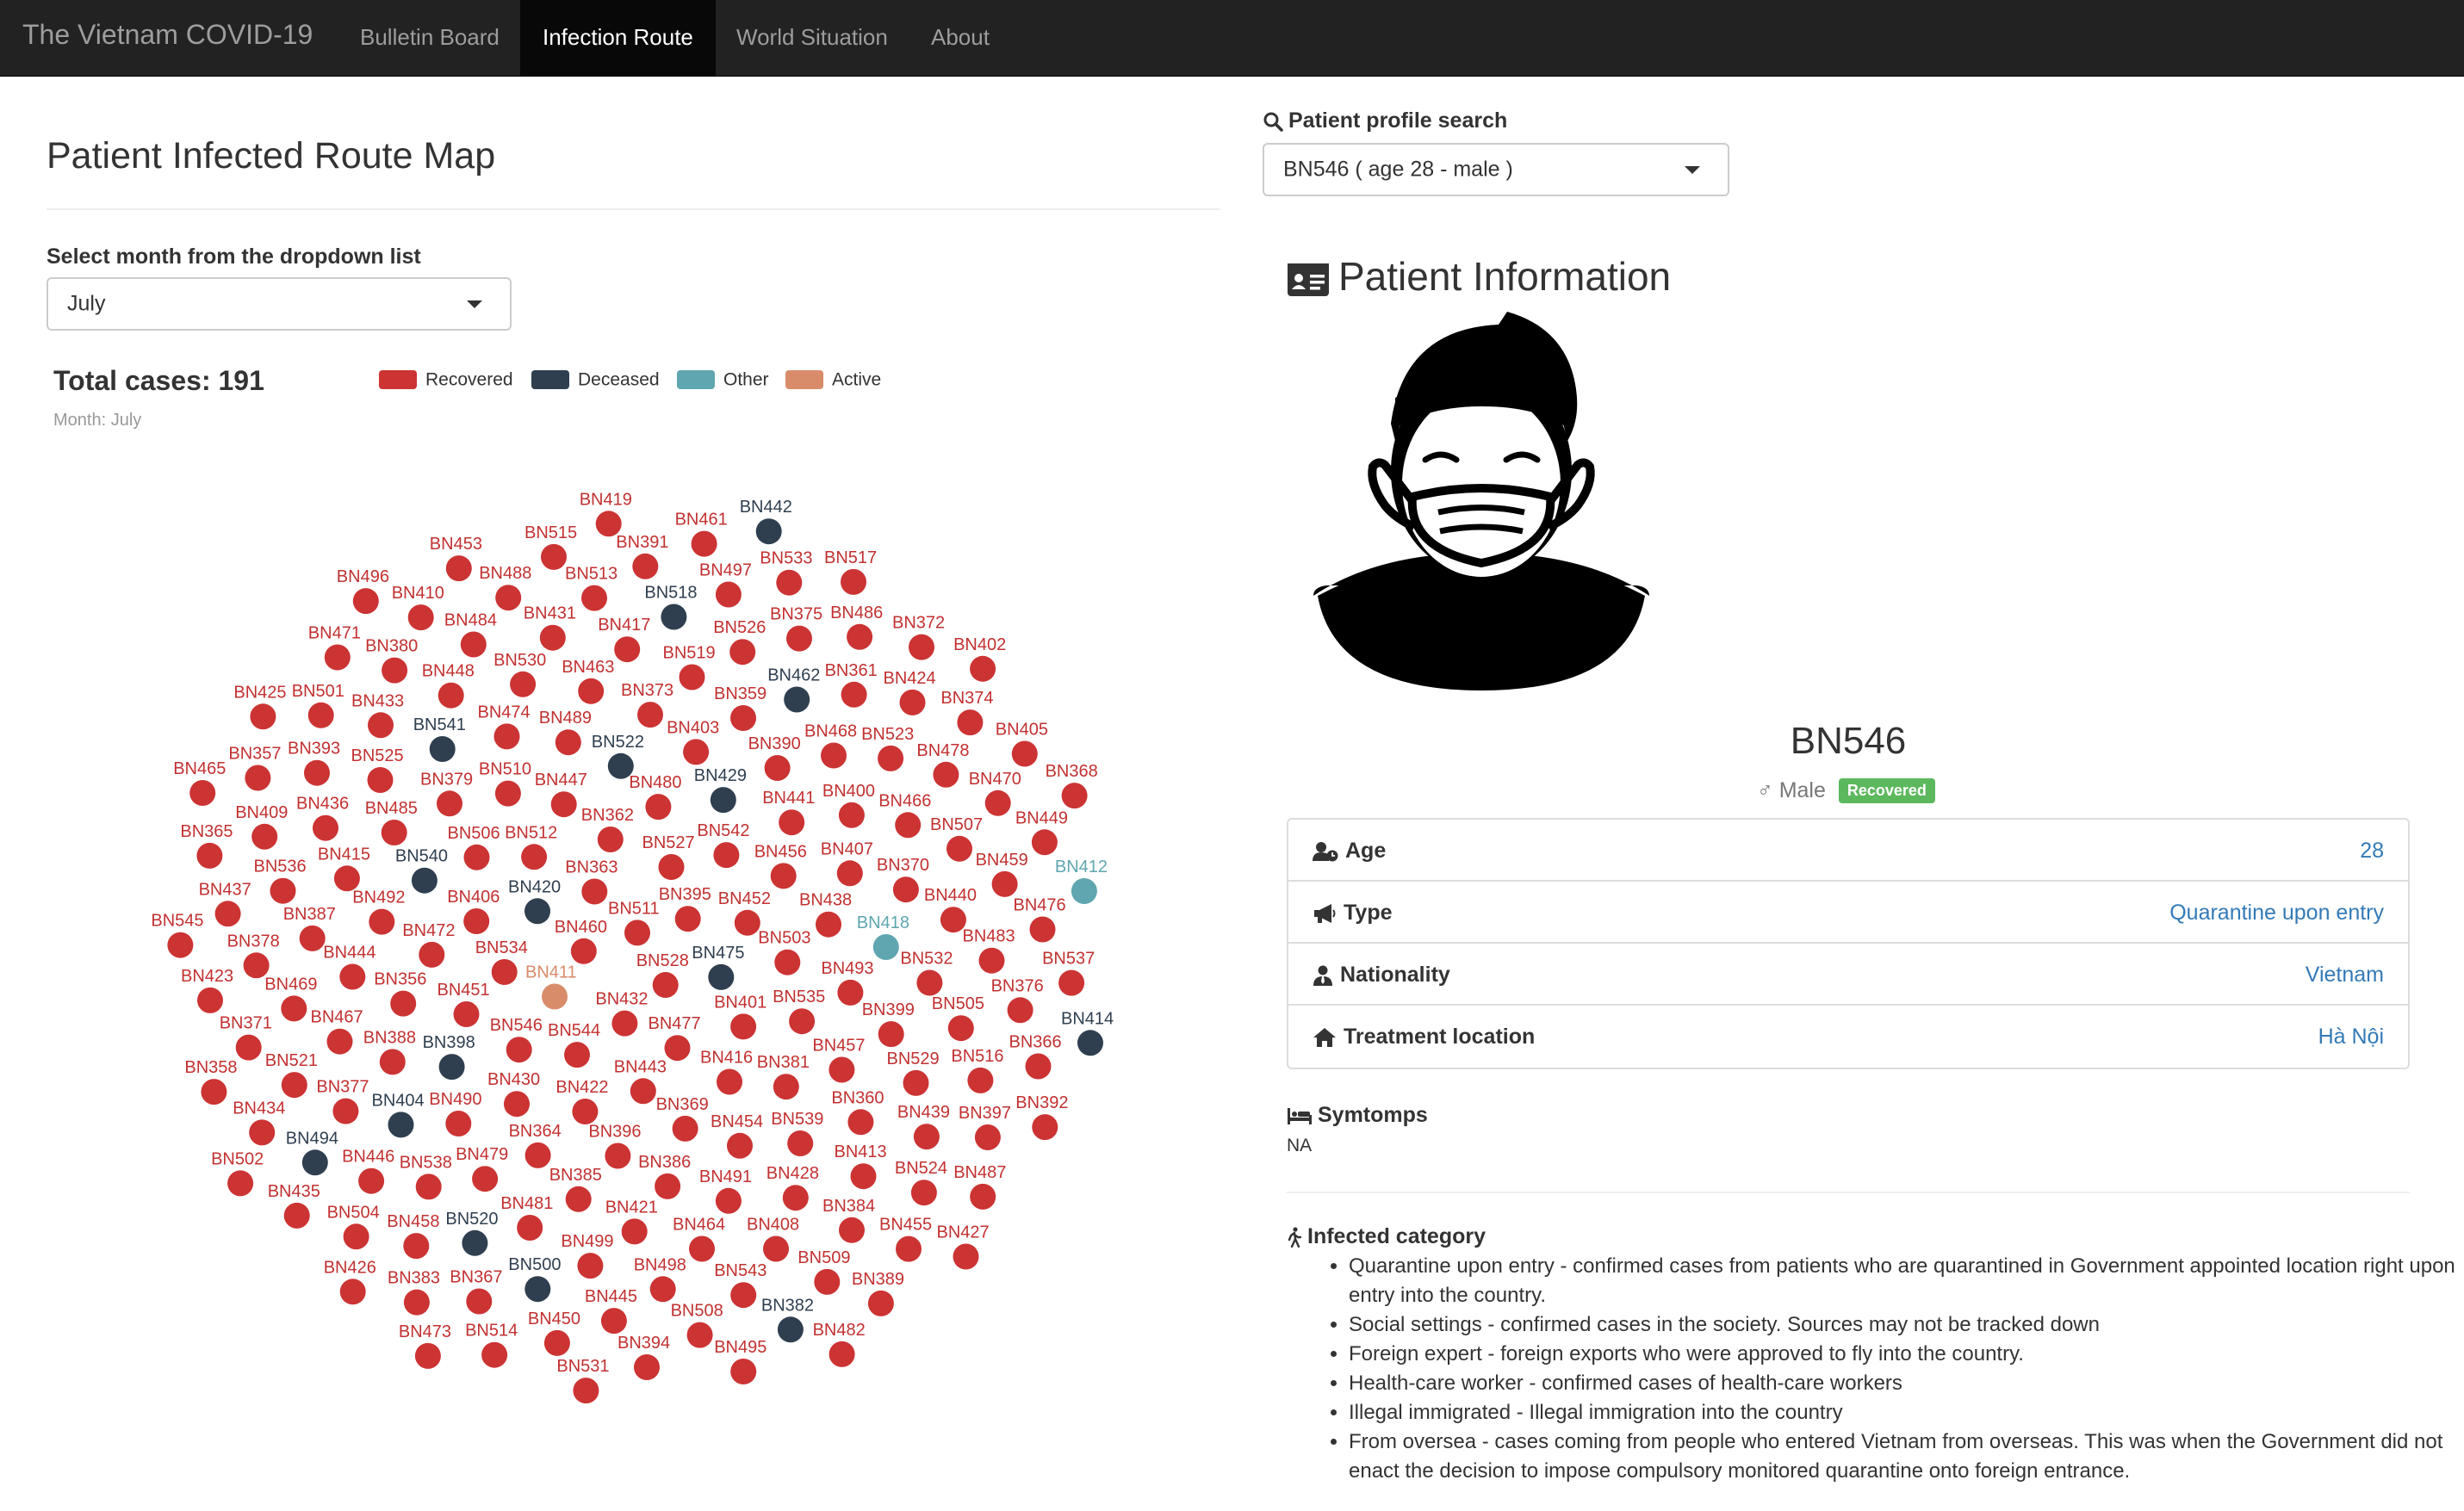  What do you see at coordinates (430, 38) in the screenshot?
I see `nav-bulletin-board: Bulletin Board` at bounding box center [430, 38].